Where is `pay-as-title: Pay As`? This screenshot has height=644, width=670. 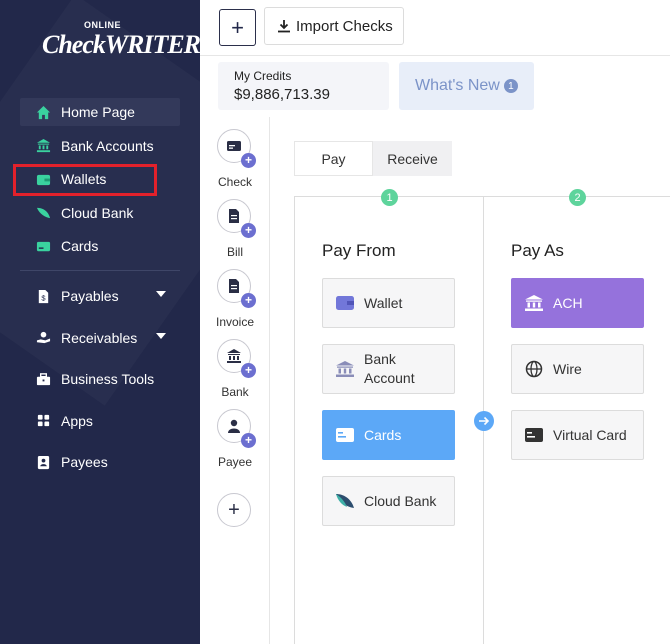 pay-as-title: Pay As is located at coordinates (537, 250).